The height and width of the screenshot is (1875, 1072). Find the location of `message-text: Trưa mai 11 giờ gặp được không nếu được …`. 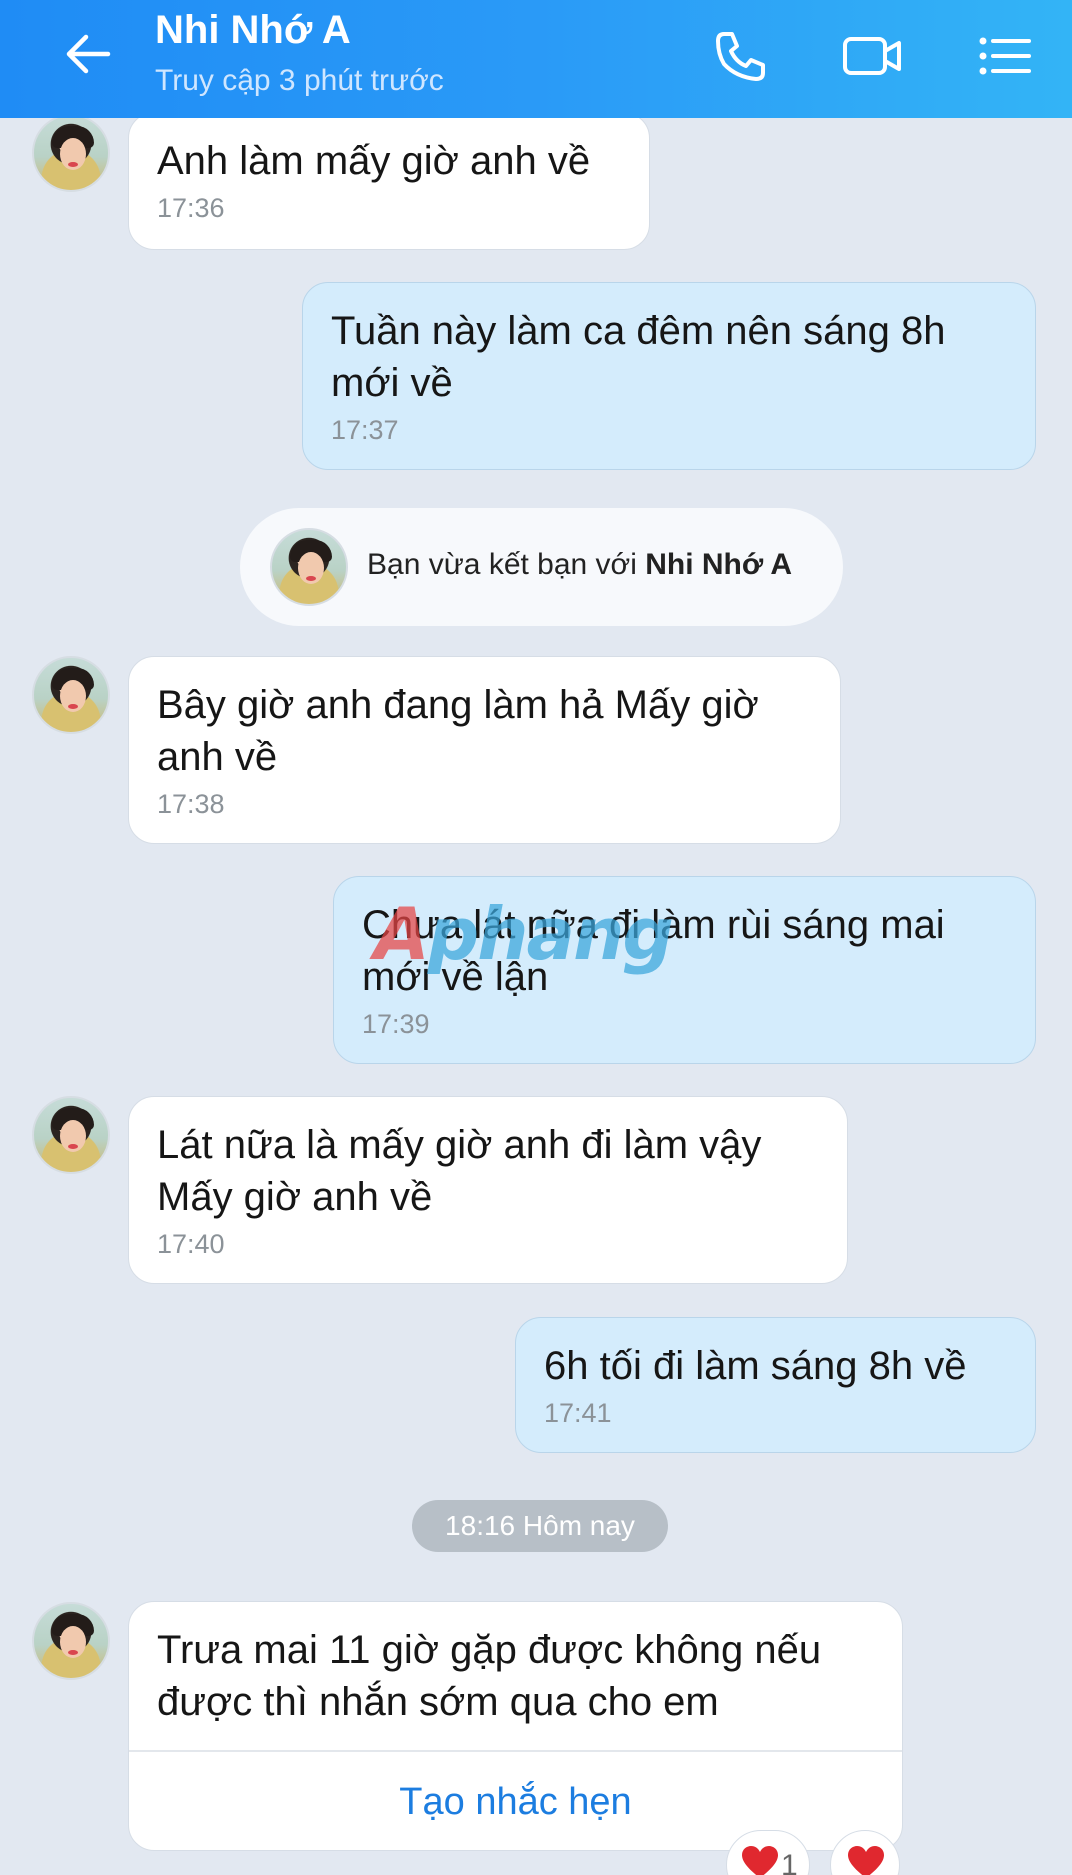

message-text: Trưa mai 11 giờ gặp được không nếu được … is located at coordinates (489, 1676).